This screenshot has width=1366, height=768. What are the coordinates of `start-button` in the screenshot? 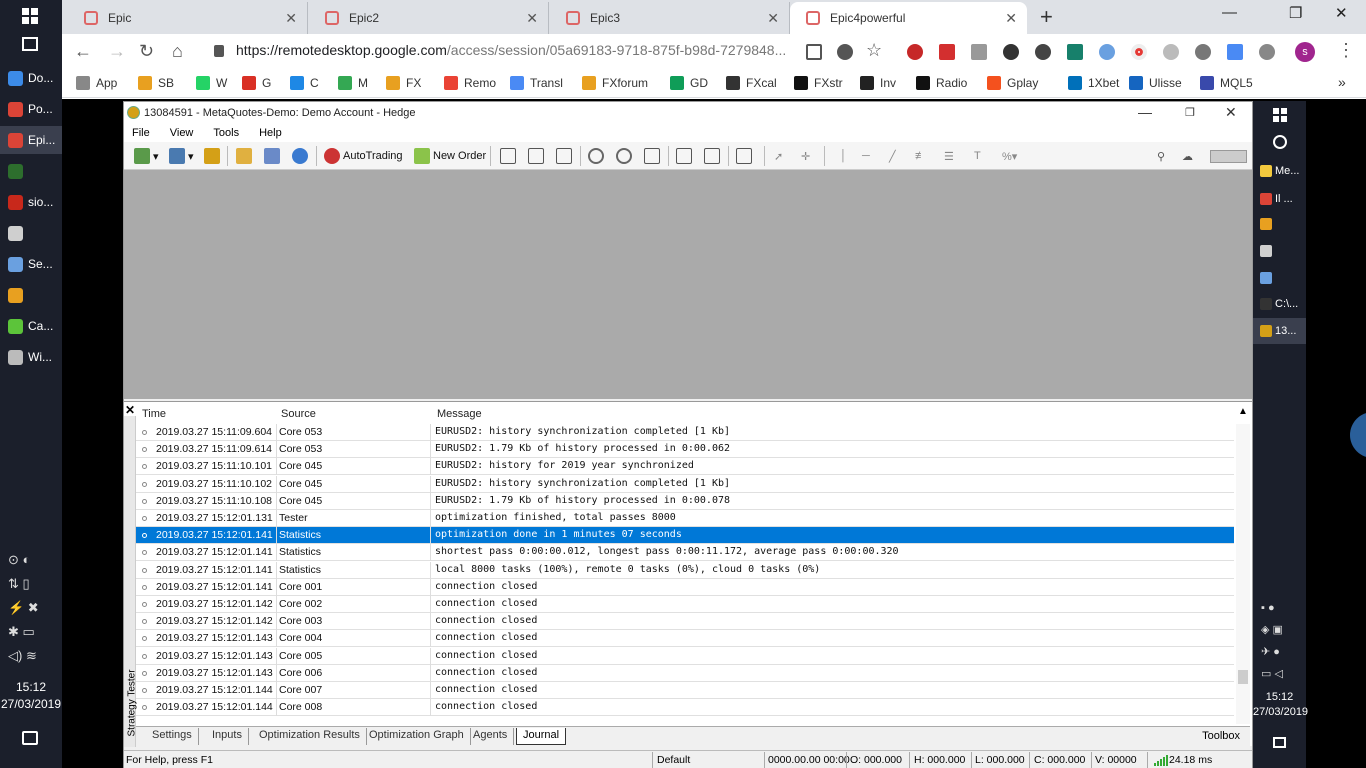 It's located at (1280, 116).